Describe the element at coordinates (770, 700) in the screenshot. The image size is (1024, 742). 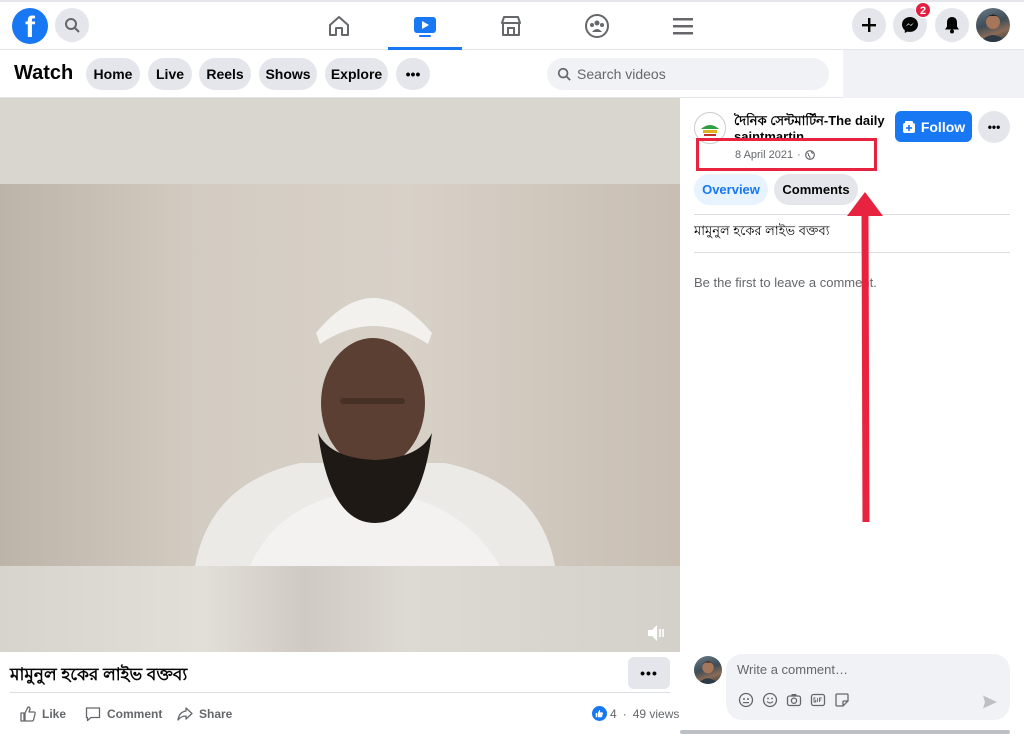
I see `emoji-icon` at that location.